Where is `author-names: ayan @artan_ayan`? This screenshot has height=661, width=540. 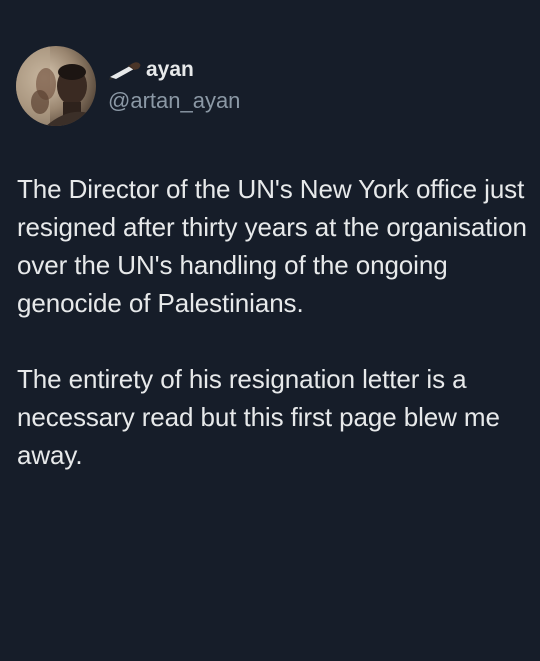
author-names: ayan @artan_ayan is located at coordinates (174, 86).